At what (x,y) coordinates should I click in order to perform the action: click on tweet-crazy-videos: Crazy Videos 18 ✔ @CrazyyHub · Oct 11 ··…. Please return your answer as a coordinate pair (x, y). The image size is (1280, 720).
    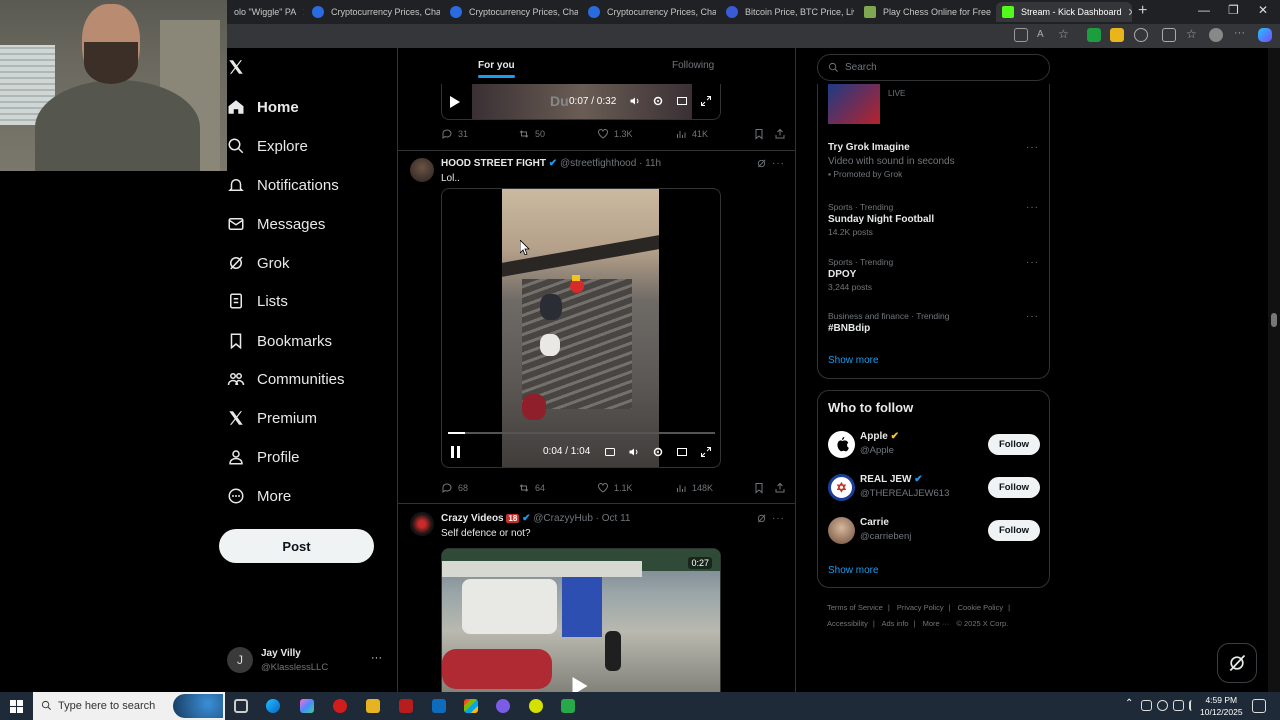
    Looking at the image, I should click on (596, 600).